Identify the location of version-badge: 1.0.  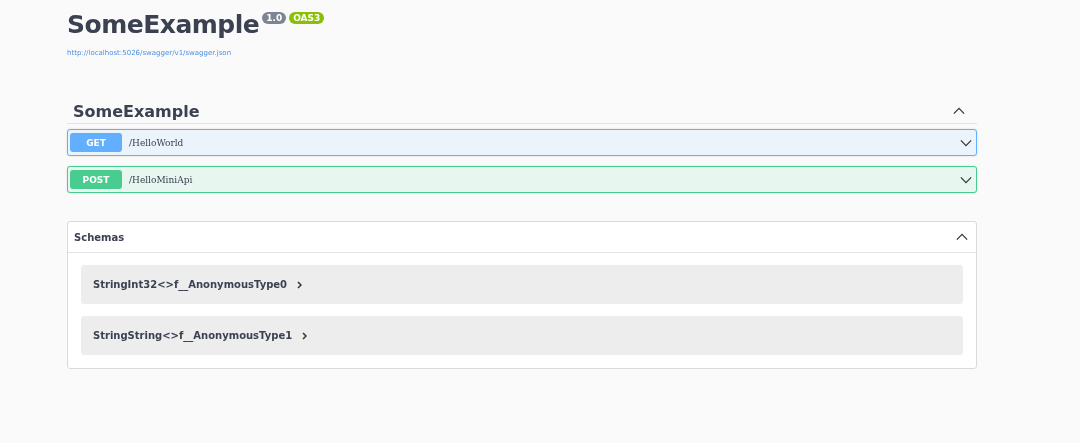
(274, 18).